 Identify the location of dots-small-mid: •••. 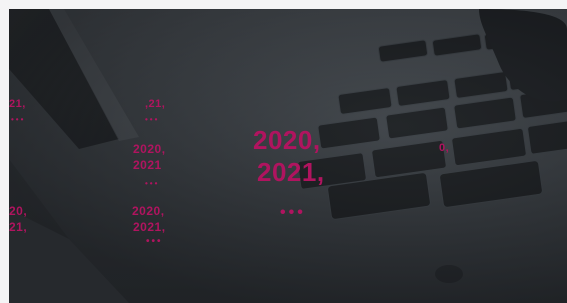
(154, 241).